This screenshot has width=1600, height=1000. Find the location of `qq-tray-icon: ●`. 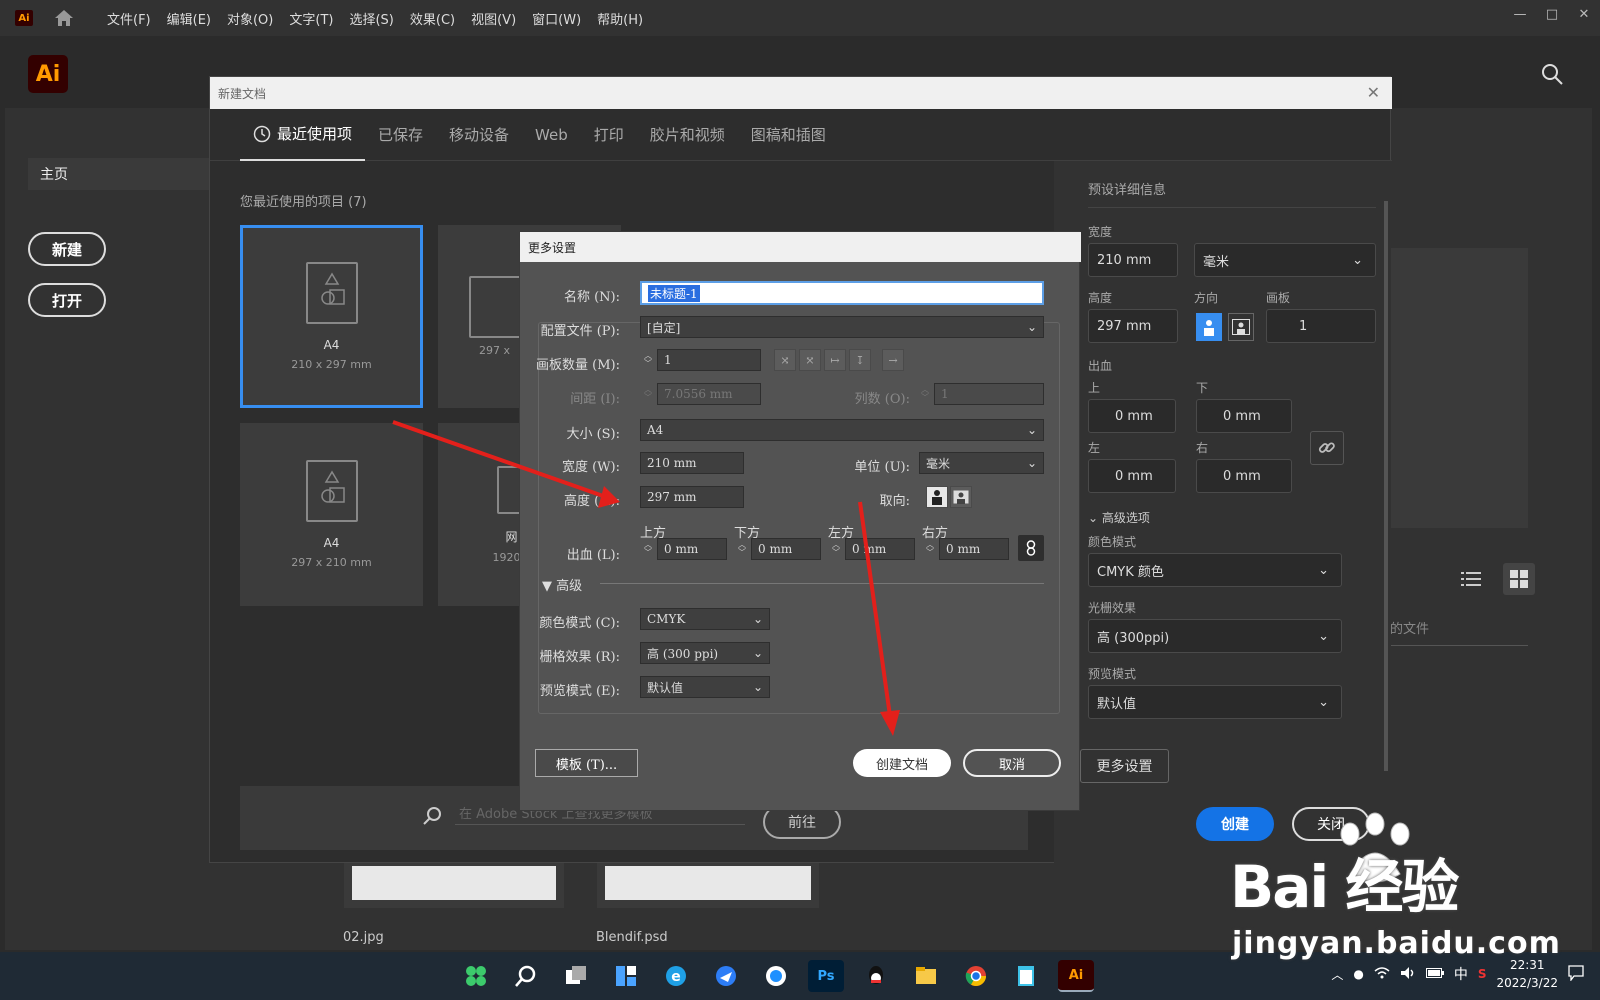

qq-tray-icon: ● is located at coordinates (1358, 974).